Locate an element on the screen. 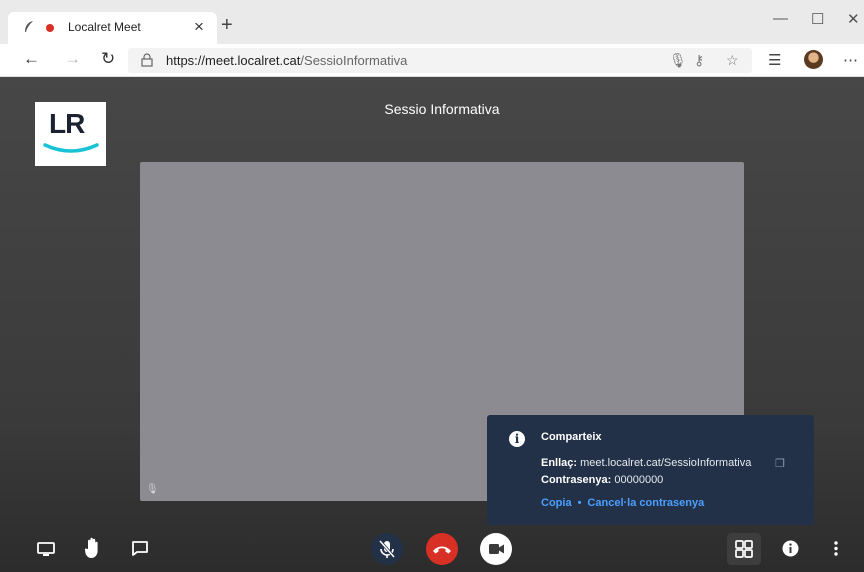  key-icon: ⚷ is located at coordinates (699, 60).